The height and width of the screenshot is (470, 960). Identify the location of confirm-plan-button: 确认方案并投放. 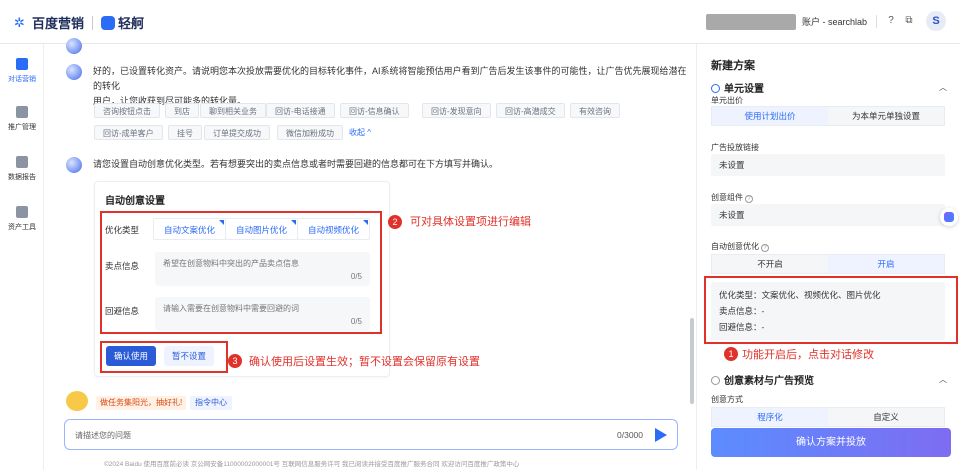
(831, 442).